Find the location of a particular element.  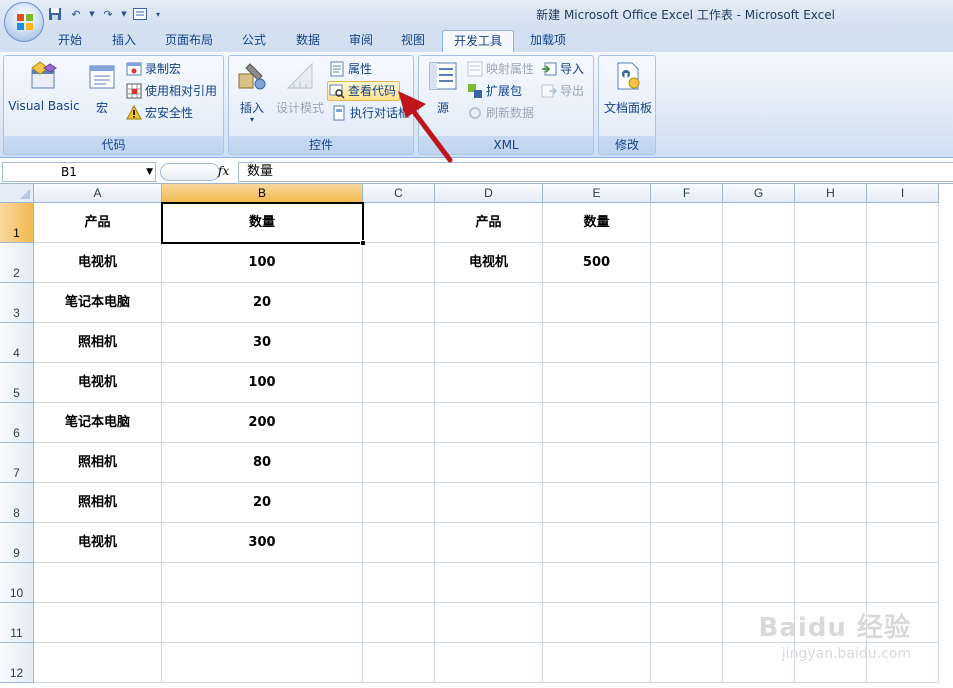

row-header-11: 11 is located at coordinates (17, 623).